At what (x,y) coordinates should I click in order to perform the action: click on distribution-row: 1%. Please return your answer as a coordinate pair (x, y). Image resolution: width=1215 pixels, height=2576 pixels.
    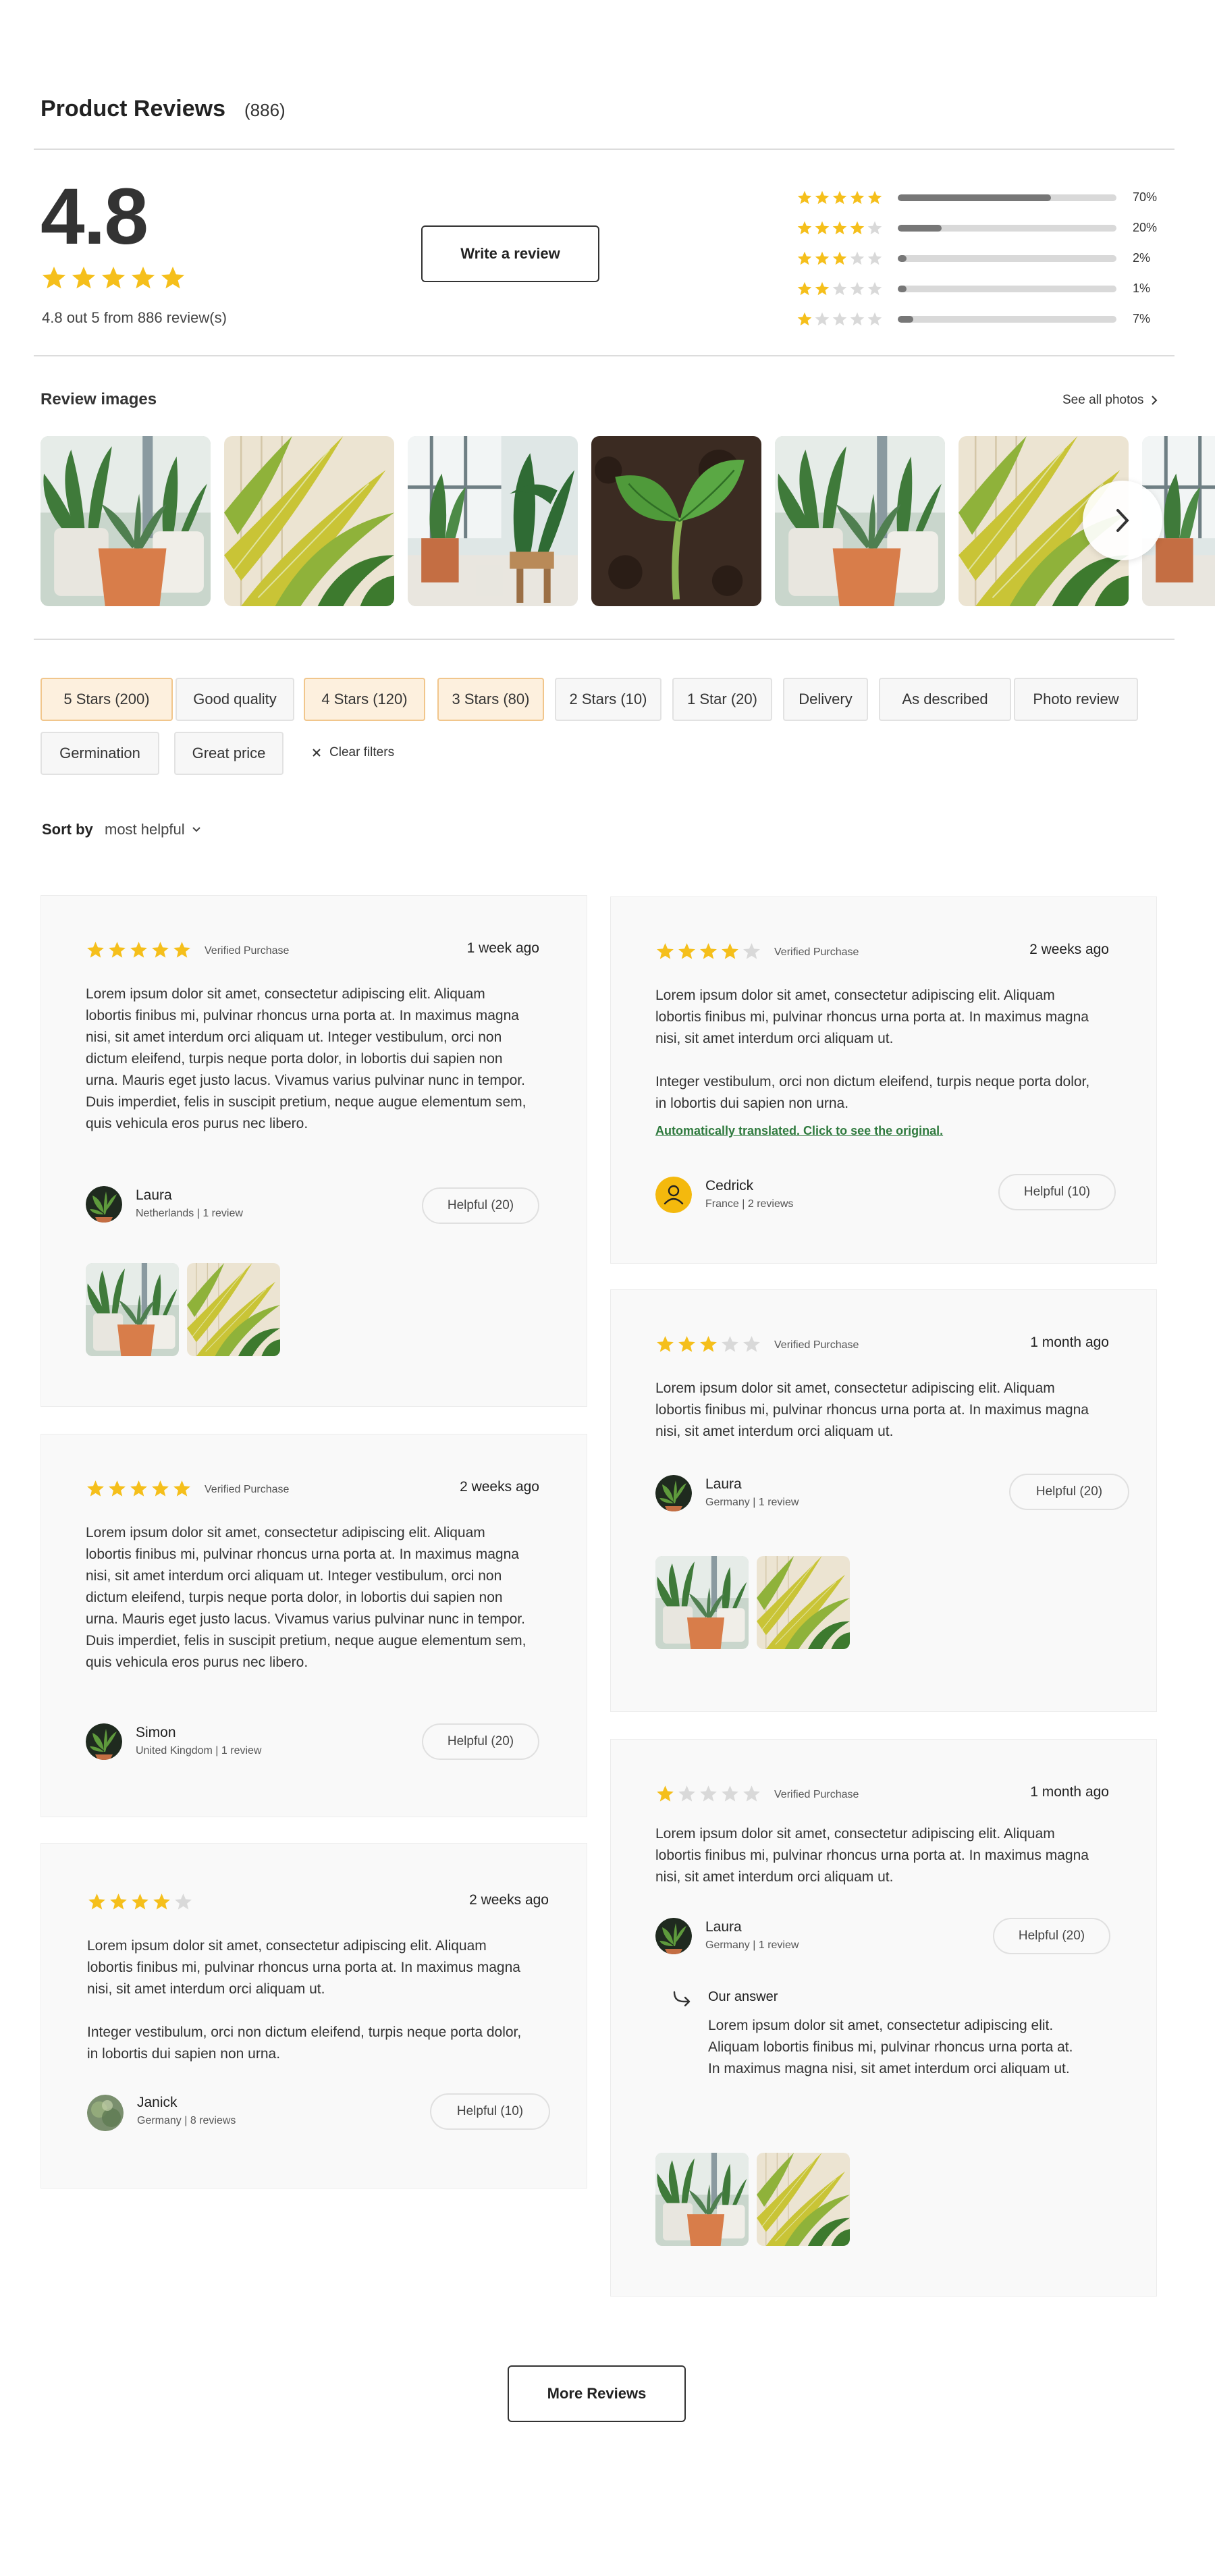
    Looking at the image, I should click on (978, 288).